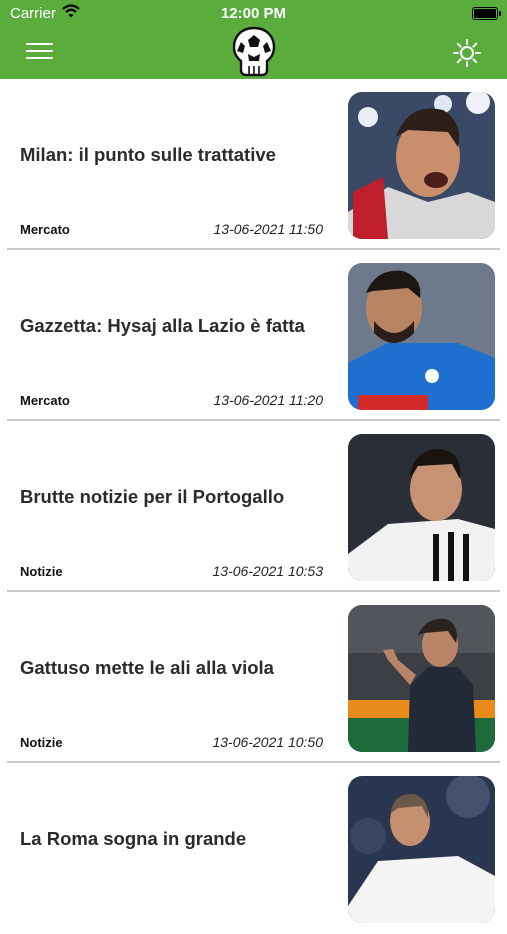 Image resolution: width=507 pixels, height=934 pixels. I want to click on status-bar: Carrier 12:00 PM, so click(253, 14).